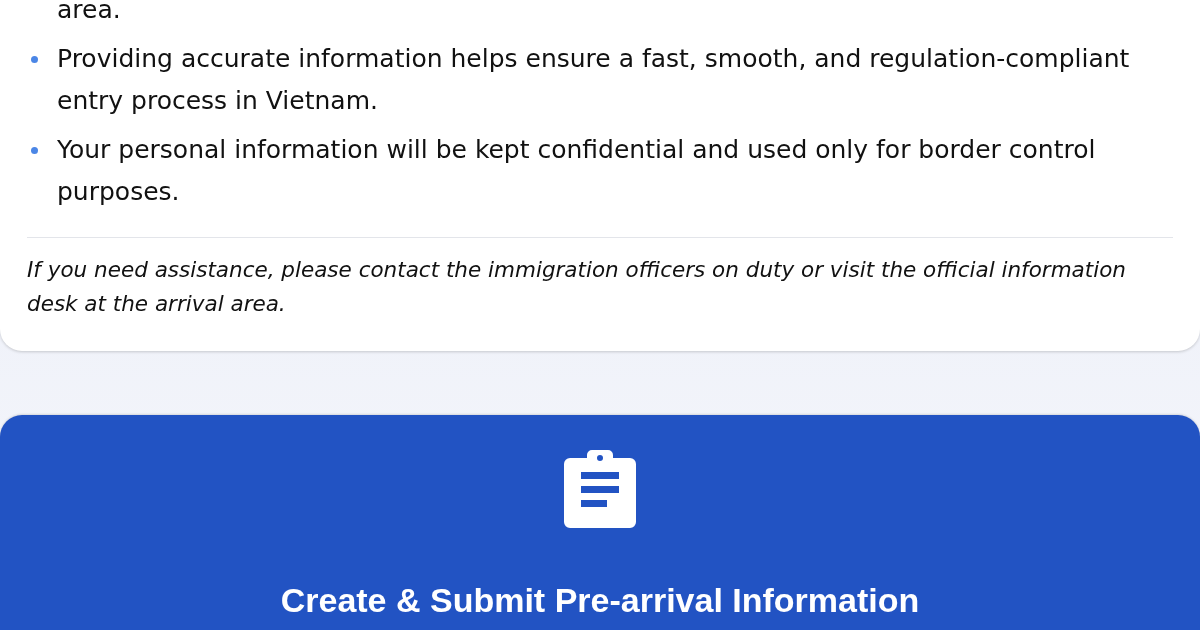 This screenshot has width=1200, height=630. What do you see at coordinates (89, 13) in the screenshot?
I see `list-item-text: area.` at bounding box center [89, 13].